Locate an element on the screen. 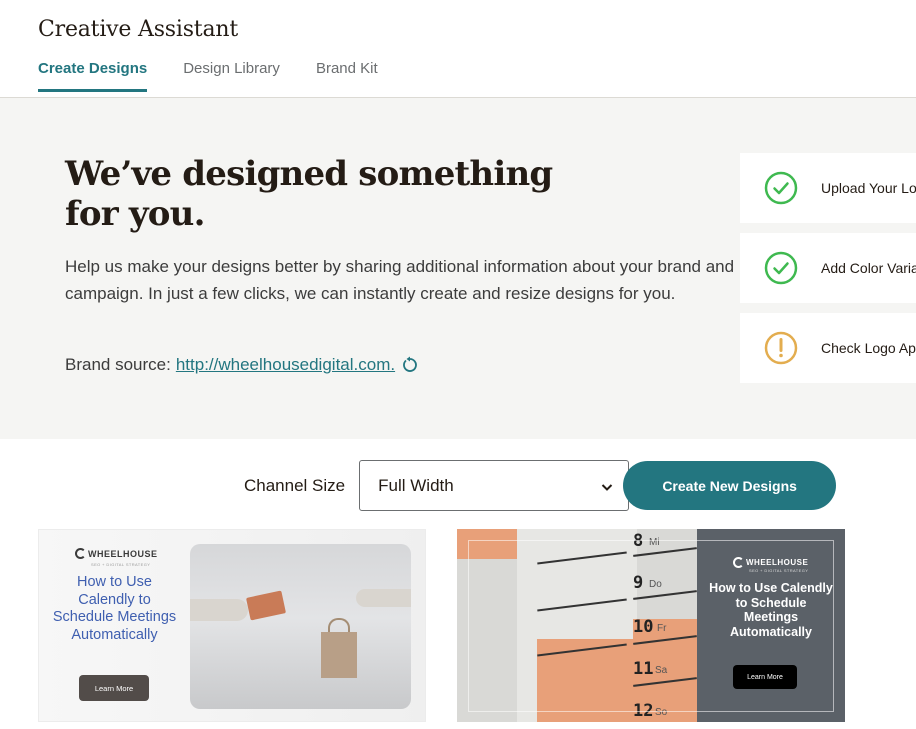 The width and height of the screenshot is (916, 729). channel-size-value: Full Width is located at coordinates (416, 485).